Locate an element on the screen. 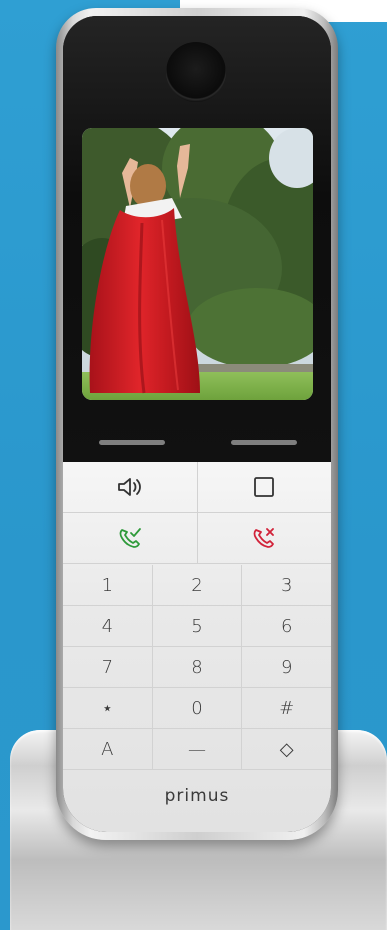  key-9: 9 is located at coordinates (286, 667).